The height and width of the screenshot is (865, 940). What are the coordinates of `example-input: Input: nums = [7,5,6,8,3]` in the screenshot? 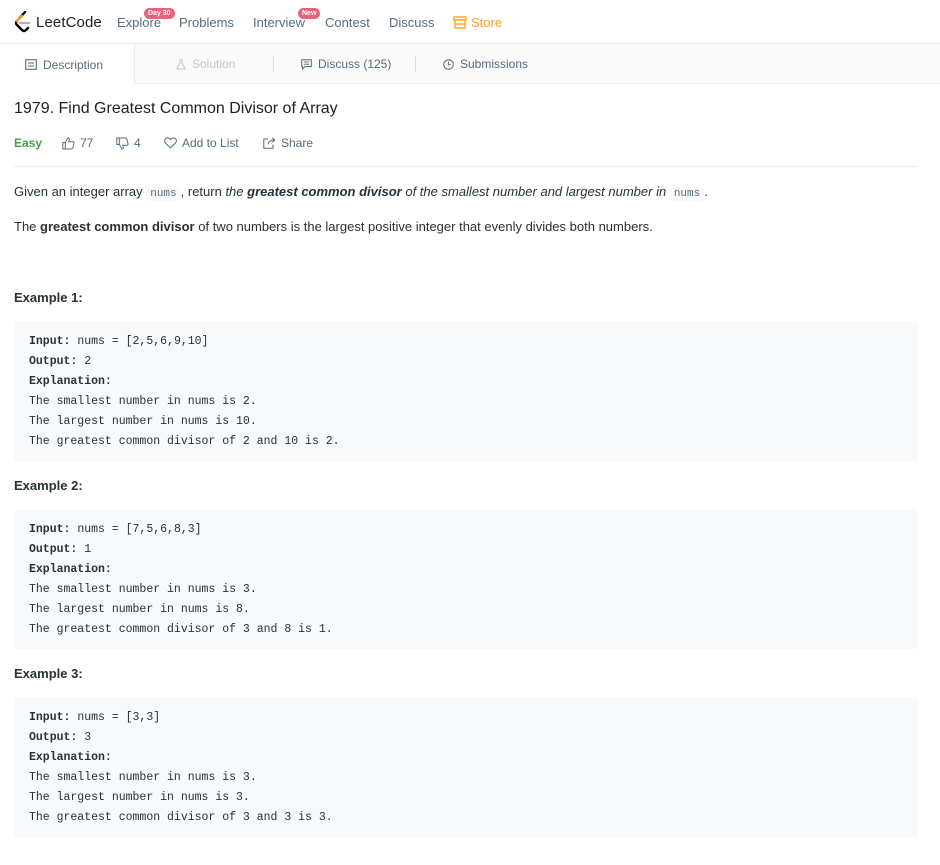 It's located at (466, 530).